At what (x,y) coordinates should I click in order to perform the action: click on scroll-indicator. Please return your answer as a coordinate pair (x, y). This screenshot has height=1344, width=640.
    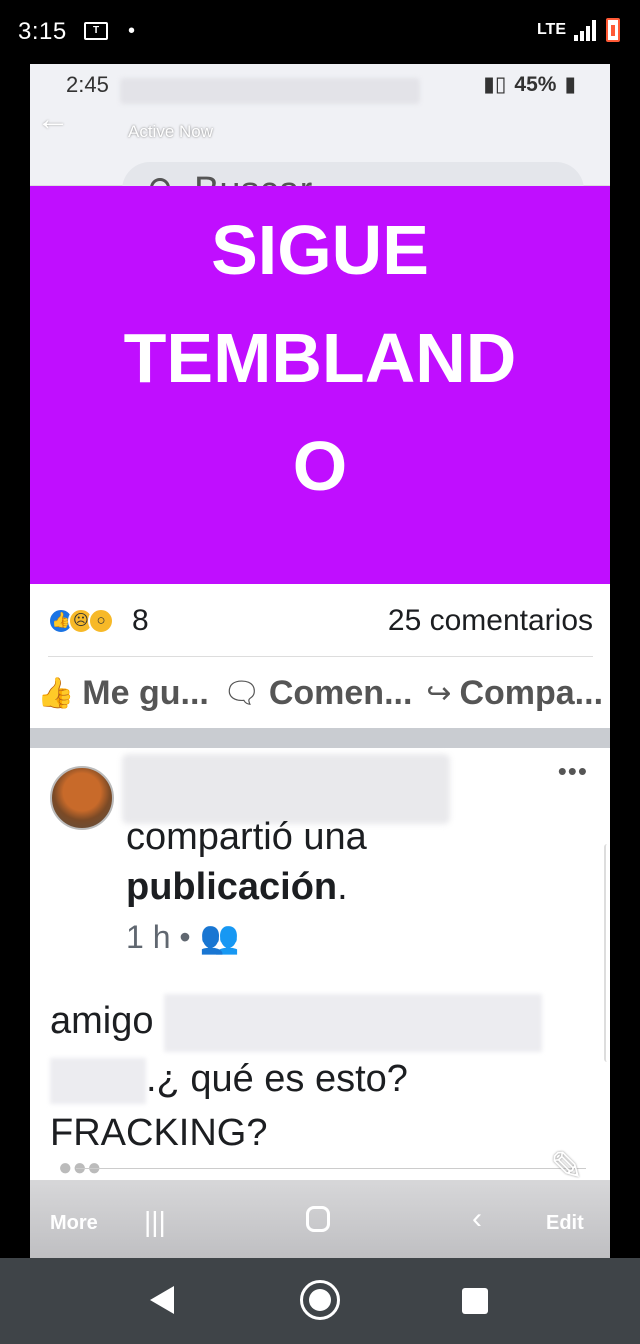
    Looking at the image, I should click on (607, 953).